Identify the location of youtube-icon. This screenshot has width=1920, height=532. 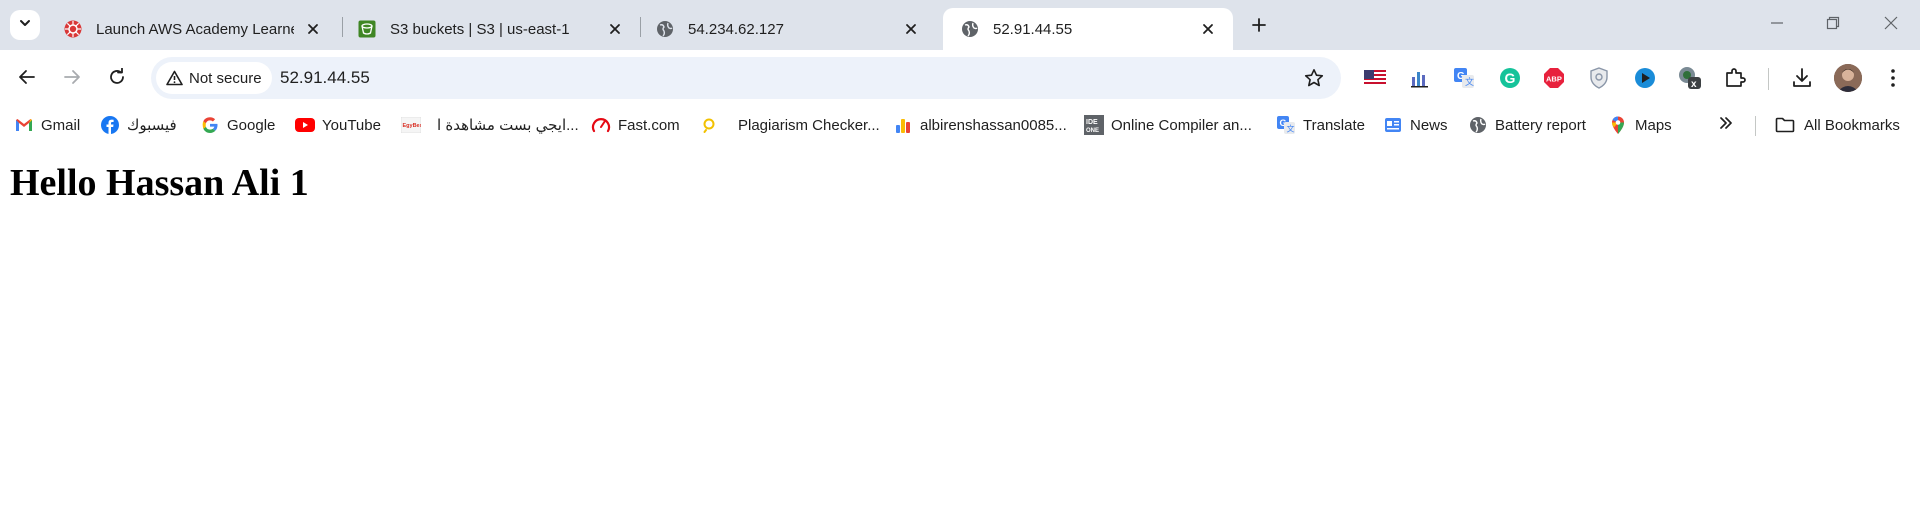
(305, 125).